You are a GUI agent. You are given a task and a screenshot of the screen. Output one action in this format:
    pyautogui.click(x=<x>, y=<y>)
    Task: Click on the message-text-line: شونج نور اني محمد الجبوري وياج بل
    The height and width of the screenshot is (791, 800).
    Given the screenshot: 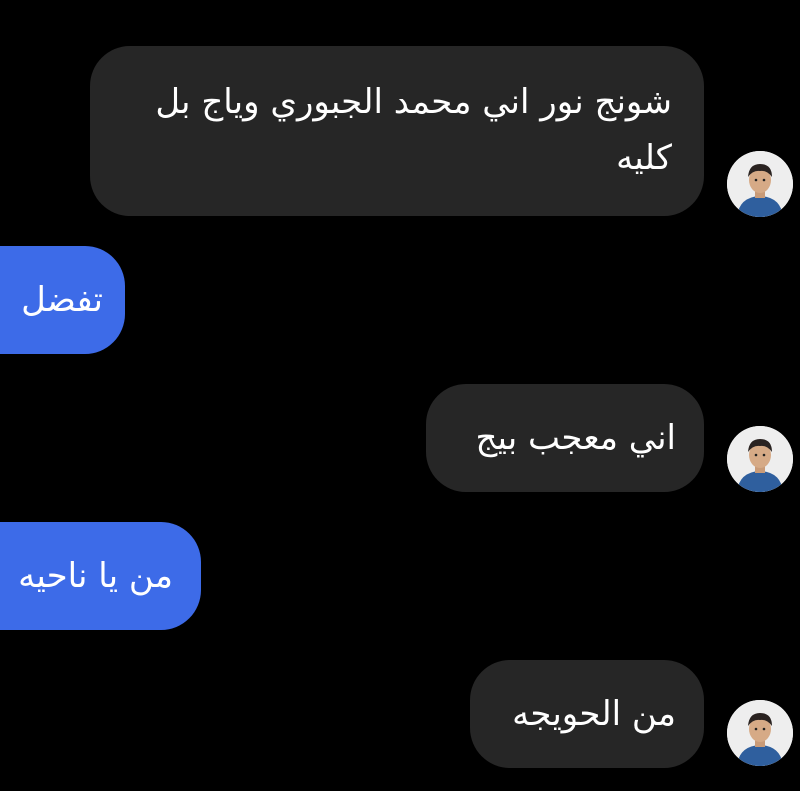 What is the action you would take?
    pyautogui.click(x=413, y=102)
    